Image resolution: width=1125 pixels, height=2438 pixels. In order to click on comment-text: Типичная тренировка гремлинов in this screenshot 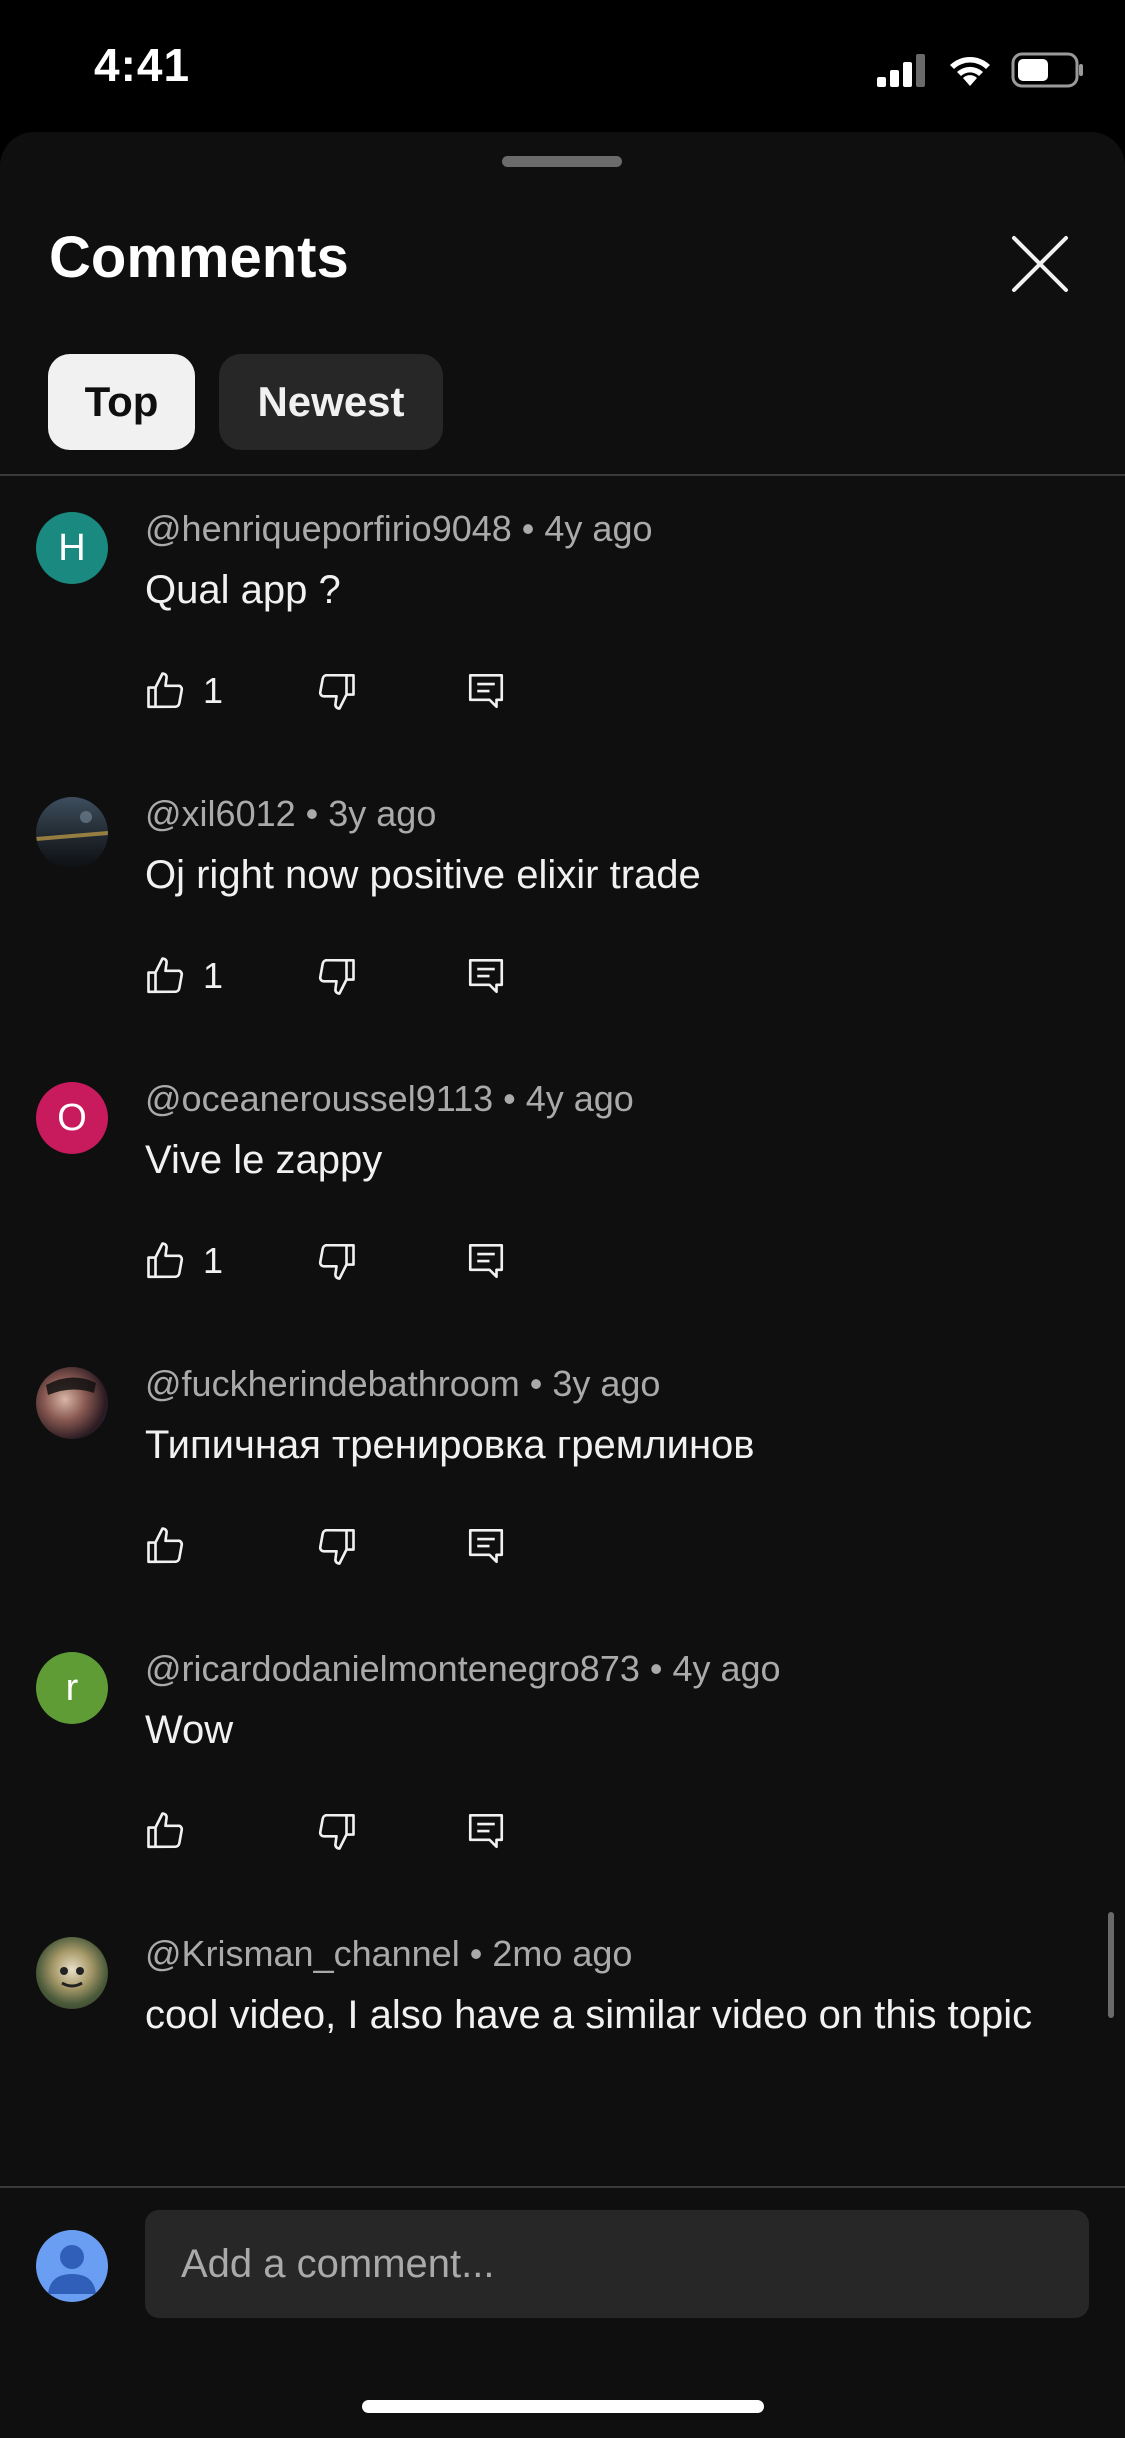, I will do `click(450, 1445)`.